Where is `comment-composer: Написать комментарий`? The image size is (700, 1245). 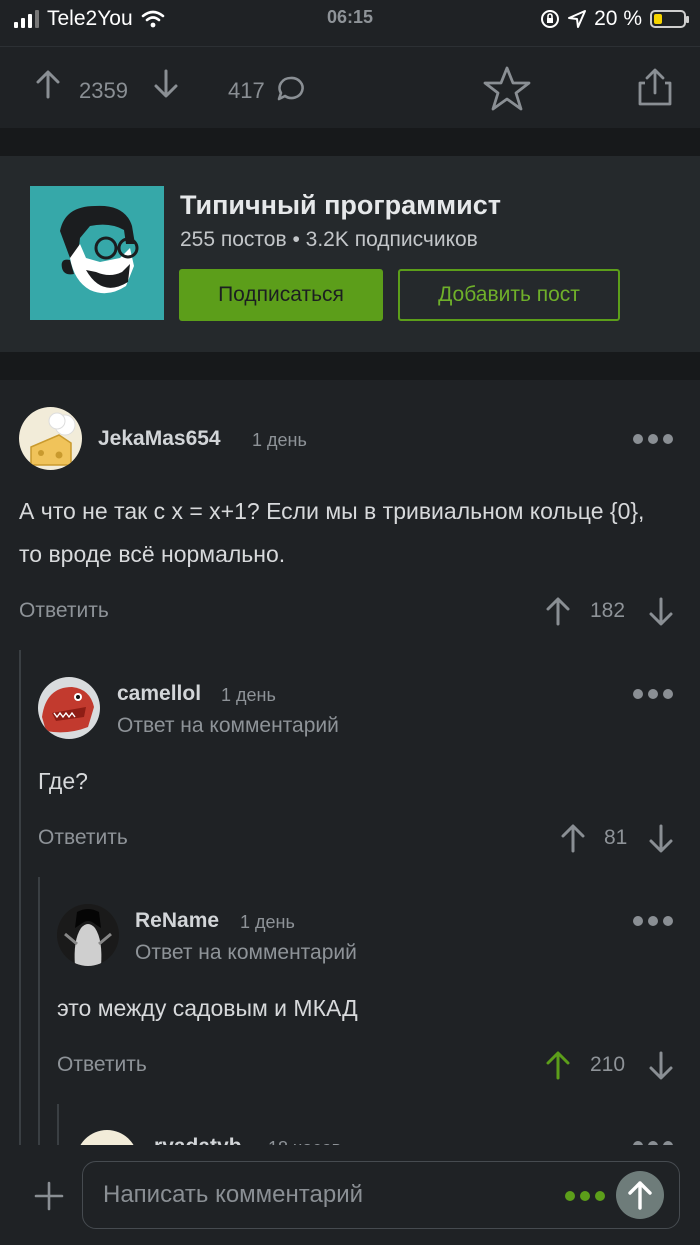 comment-composer: Написать комментарий is located at coordinates (350, 1195).